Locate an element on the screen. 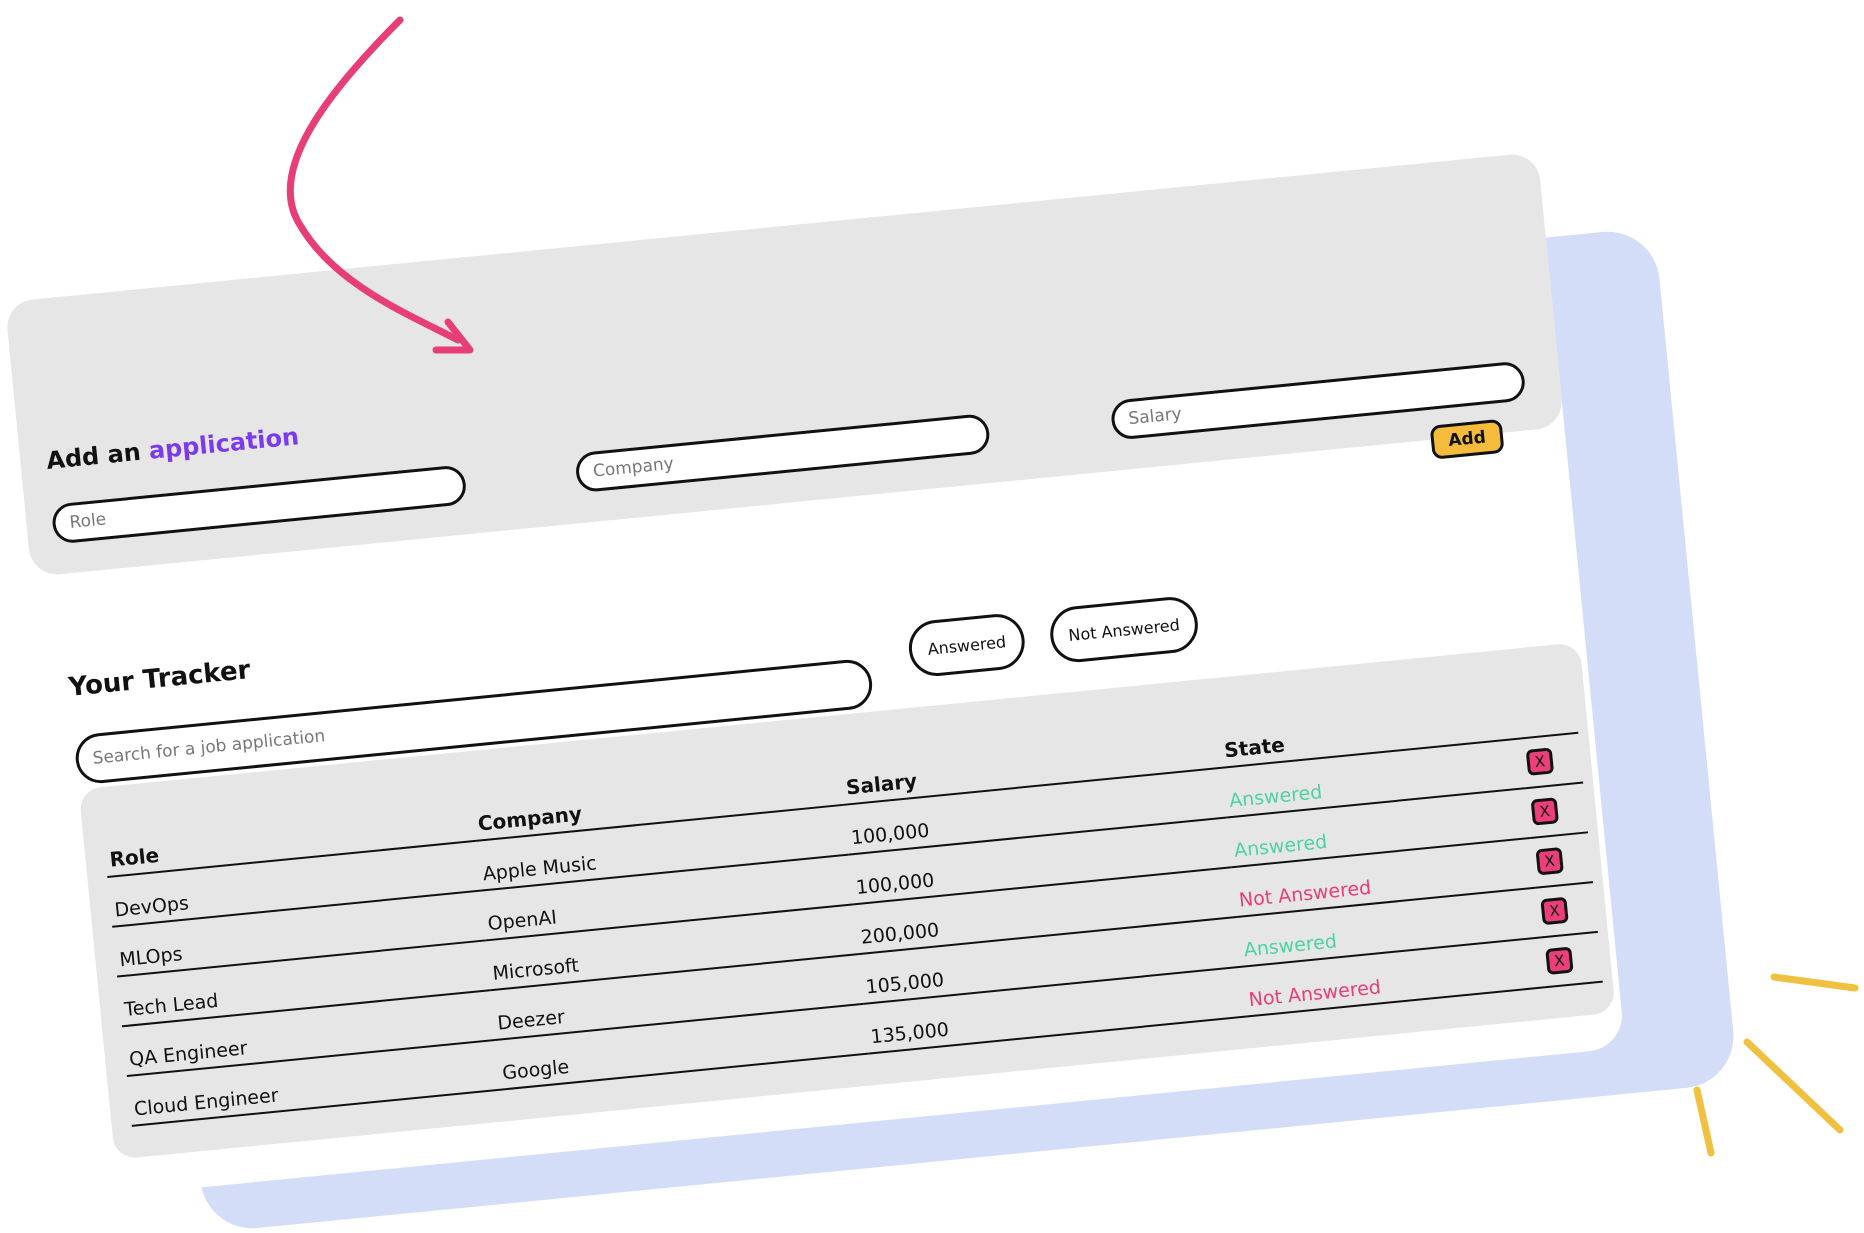 The image size is (1864, 1233). add-title-prefix: Add an is located at coordinates (93, 456).